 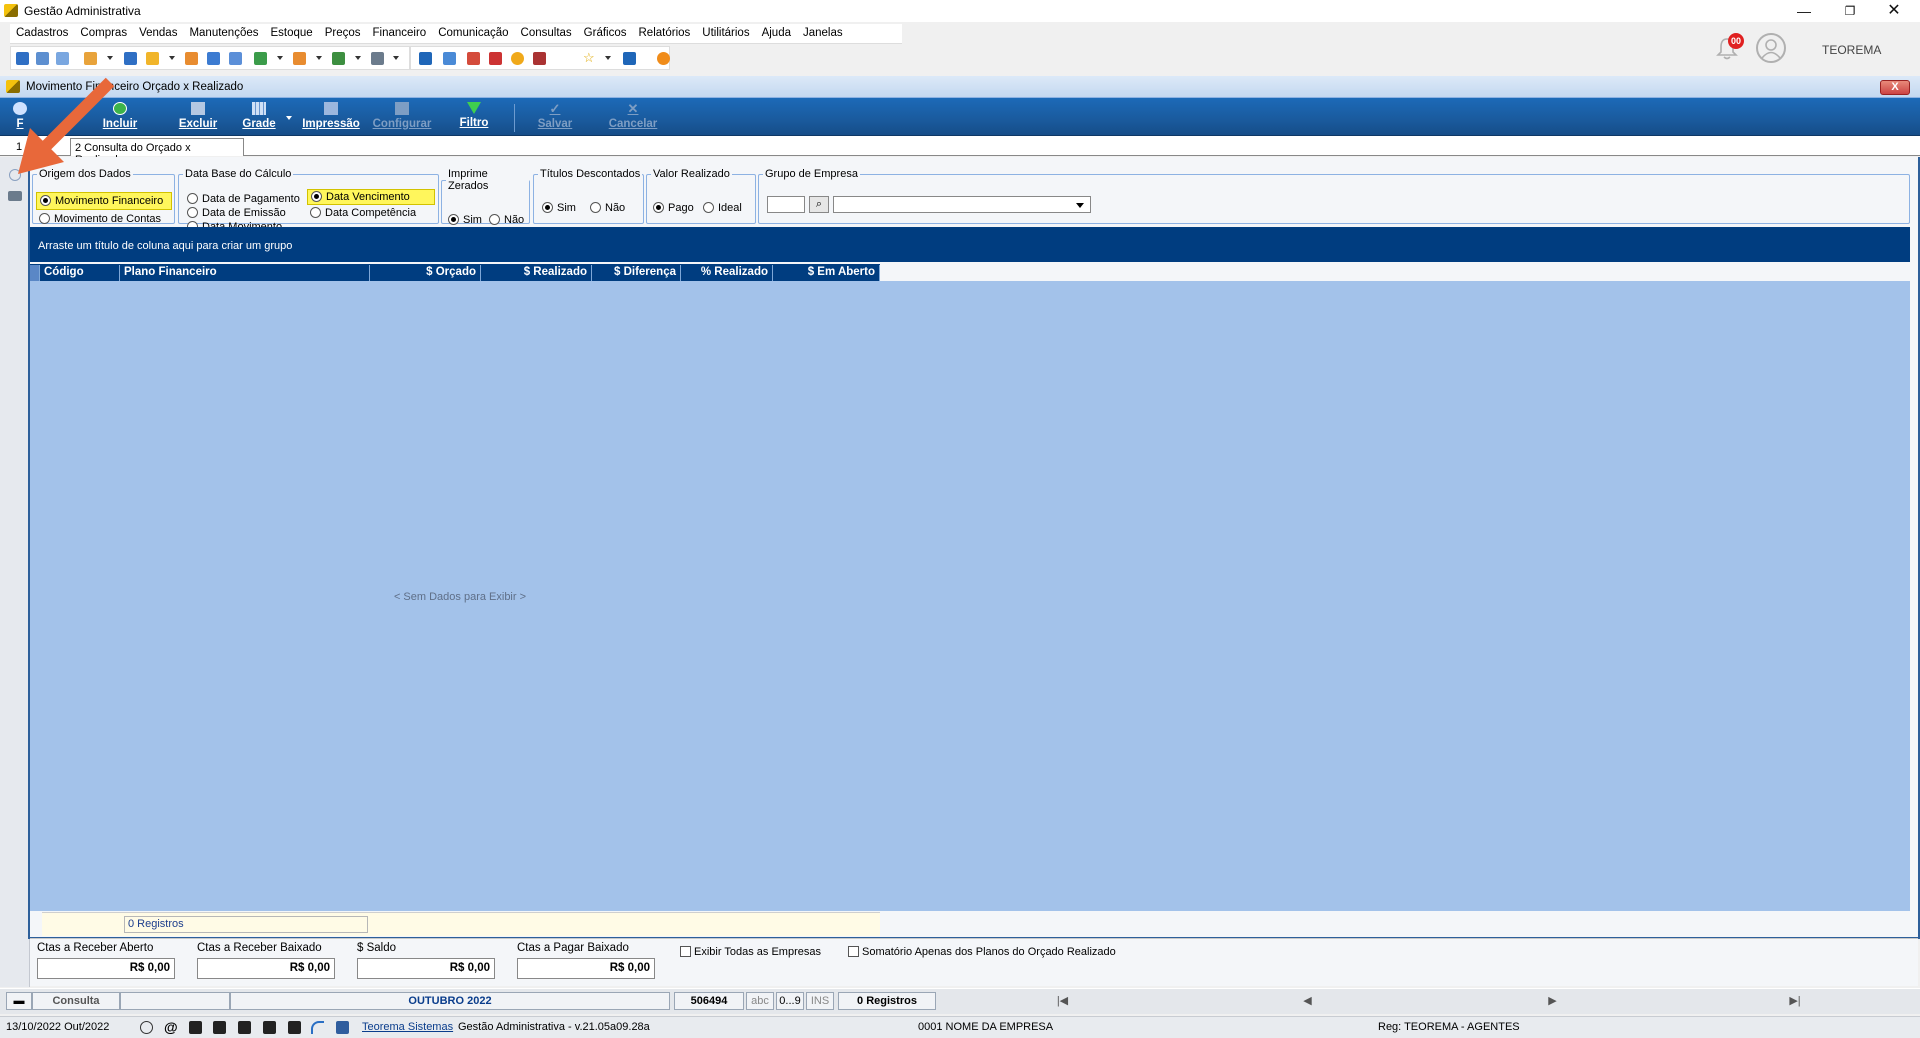 I want to click on filtro-button: Filtro, so click(x=474, y=117).